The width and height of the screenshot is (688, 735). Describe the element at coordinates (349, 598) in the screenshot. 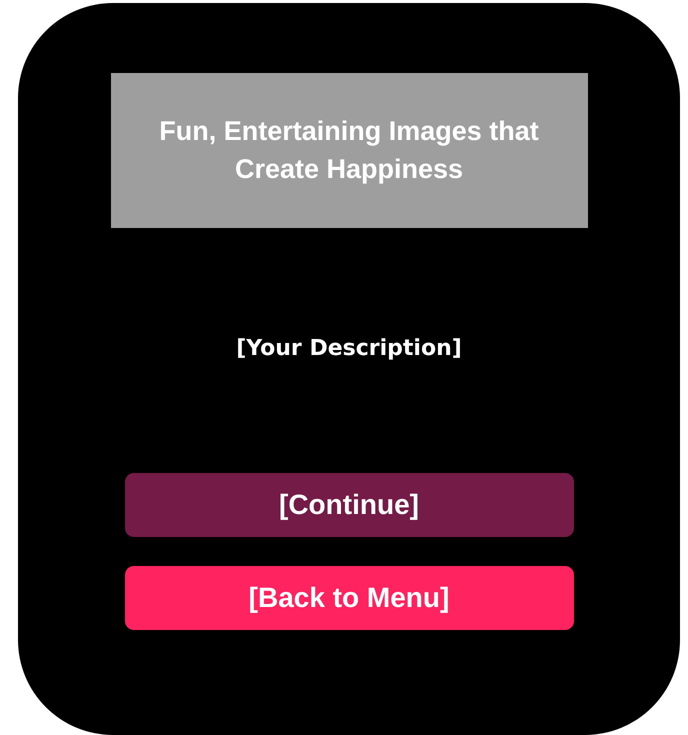

I see `back-button: [Back to Menu]` at that location.